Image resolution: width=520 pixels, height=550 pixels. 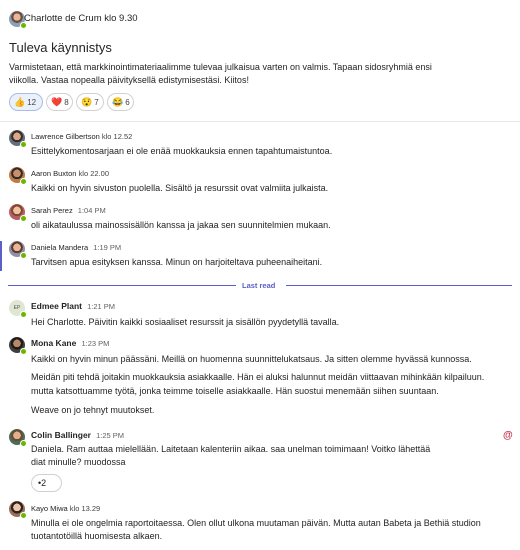 What do you see at coordinates (52, 210) in the screenshot?
I see `message-author: Sarah Perez` at bounding box center [52, 210].